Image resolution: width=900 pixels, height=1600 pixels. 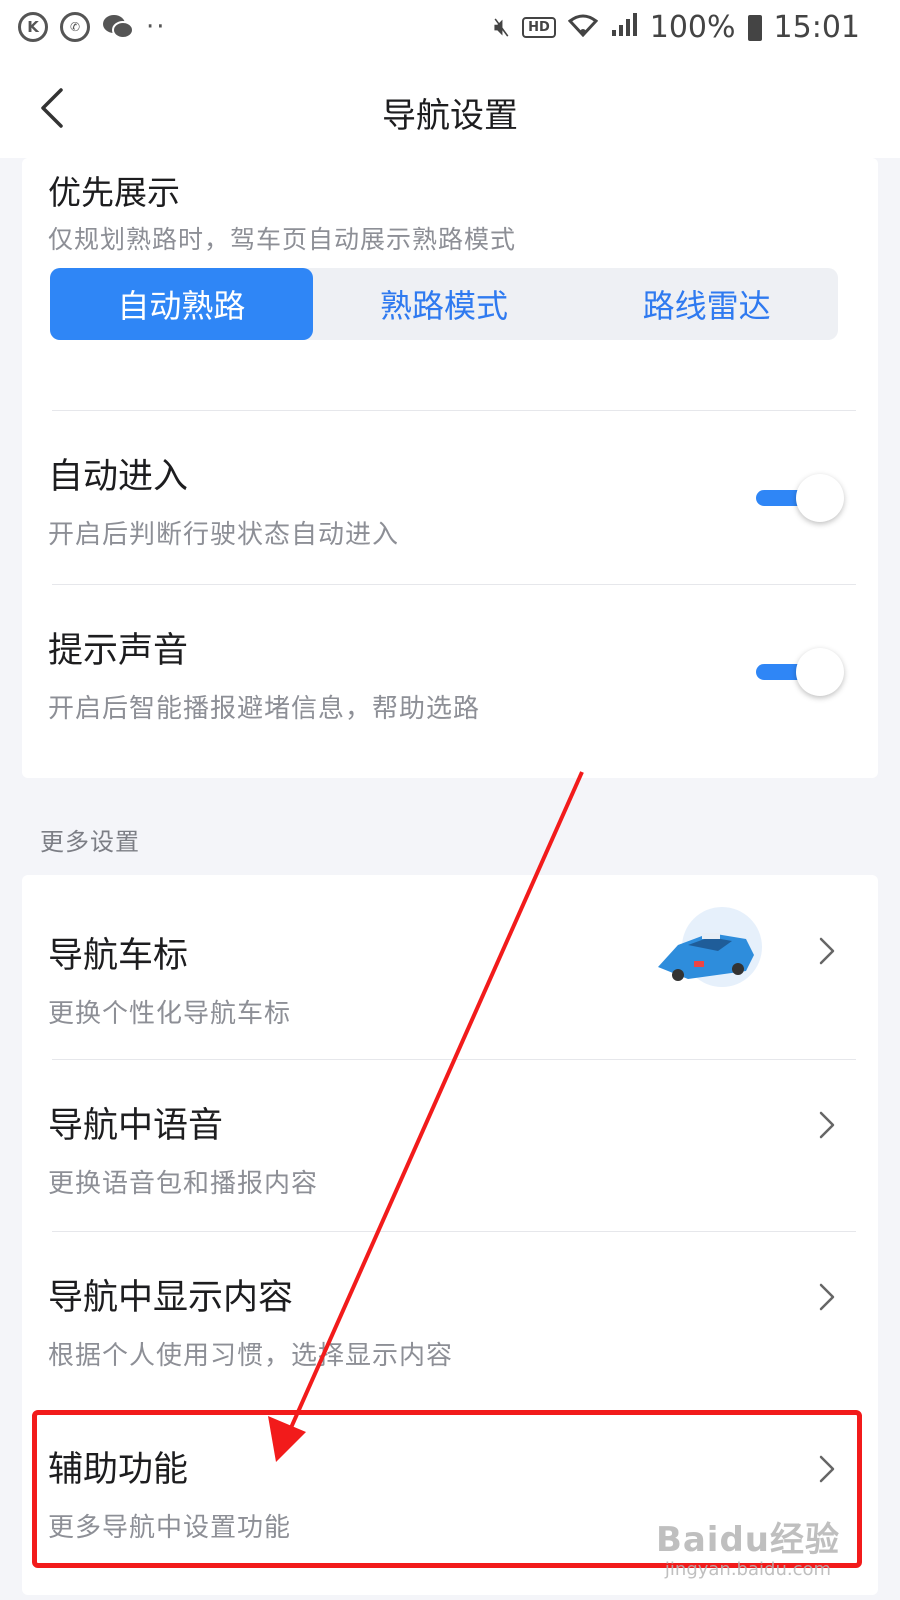 I want to click on priority-display-title: 优先展示, so click(x=114, y=192).